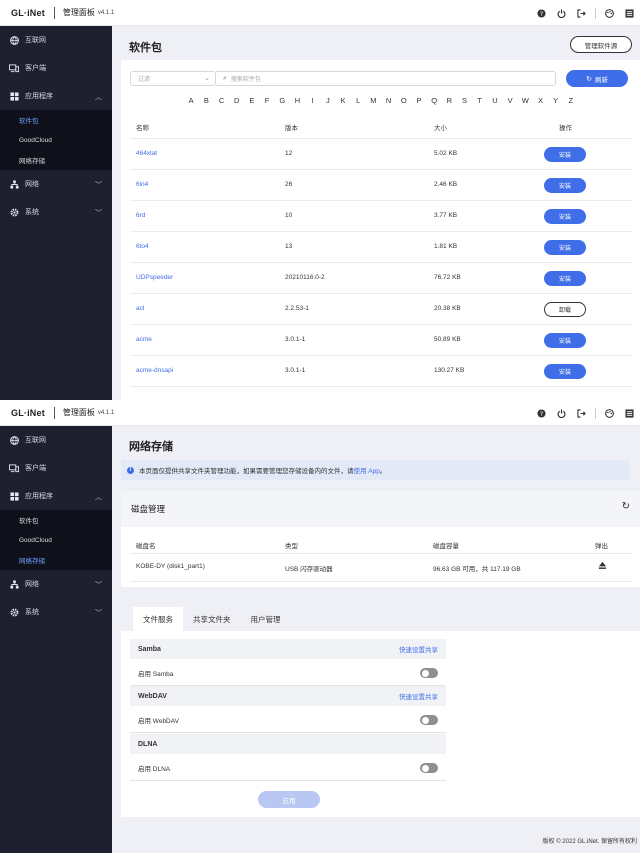 The width and height of the screenshot is (640, 853). Describe the element at coordinates (540, 100) in the screenshot. I see `letter-filter: X` at that location.